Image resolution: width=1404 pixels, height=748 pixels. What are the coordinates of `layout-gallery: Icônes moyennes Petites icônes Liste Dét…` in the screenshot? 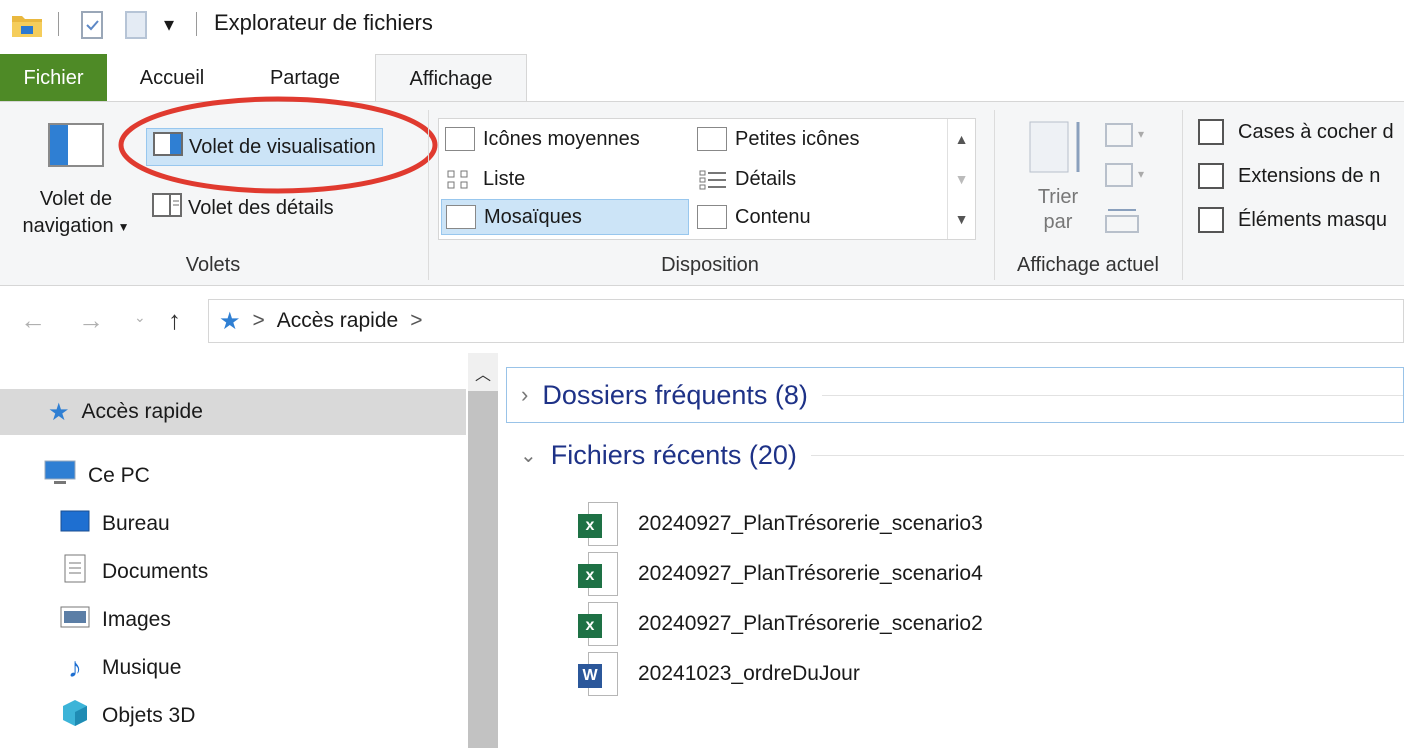 It's located at (707, 179).